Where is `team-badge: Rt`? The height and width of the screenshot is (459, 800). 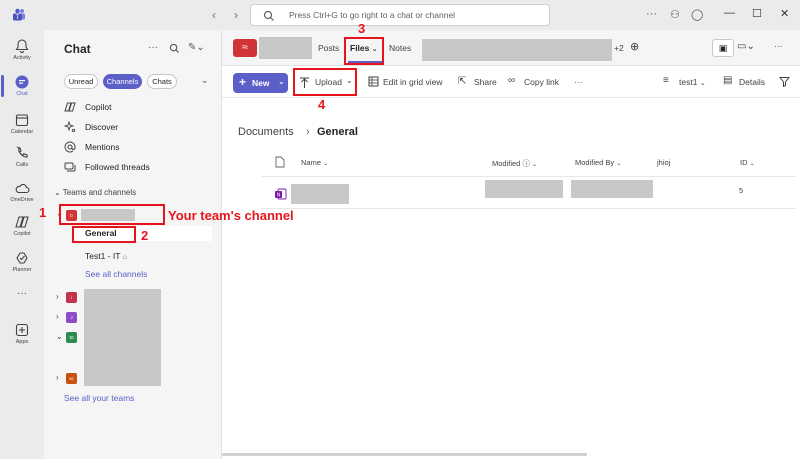 team-badge: Rt is located at coordinates (245, 48).